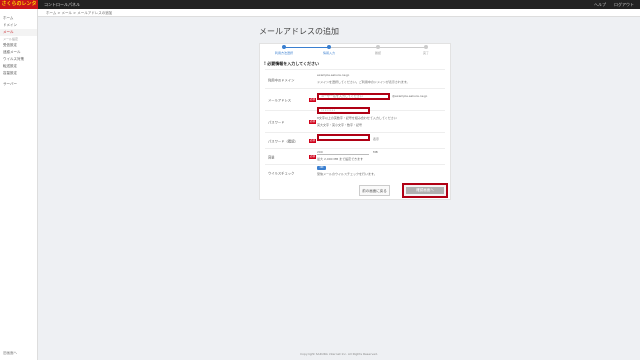  What do you see at coordinates (18, 59) in the screenshot?
I see `sidebar-subitem-virus: ウイルス対策` at bounding box center [18, 59].